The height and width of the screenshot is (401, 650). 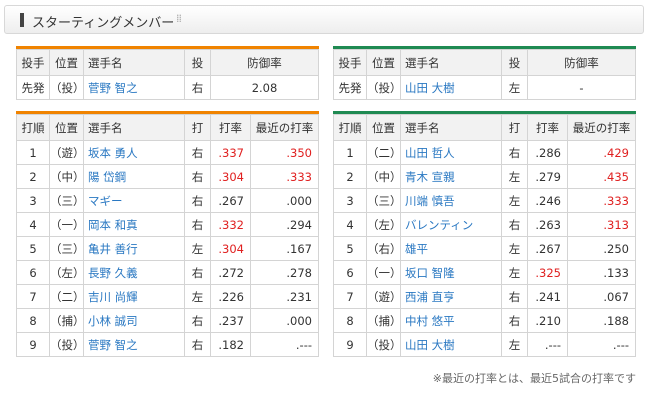 I want to click on batting-average: .237, so click(x=230, y=320).